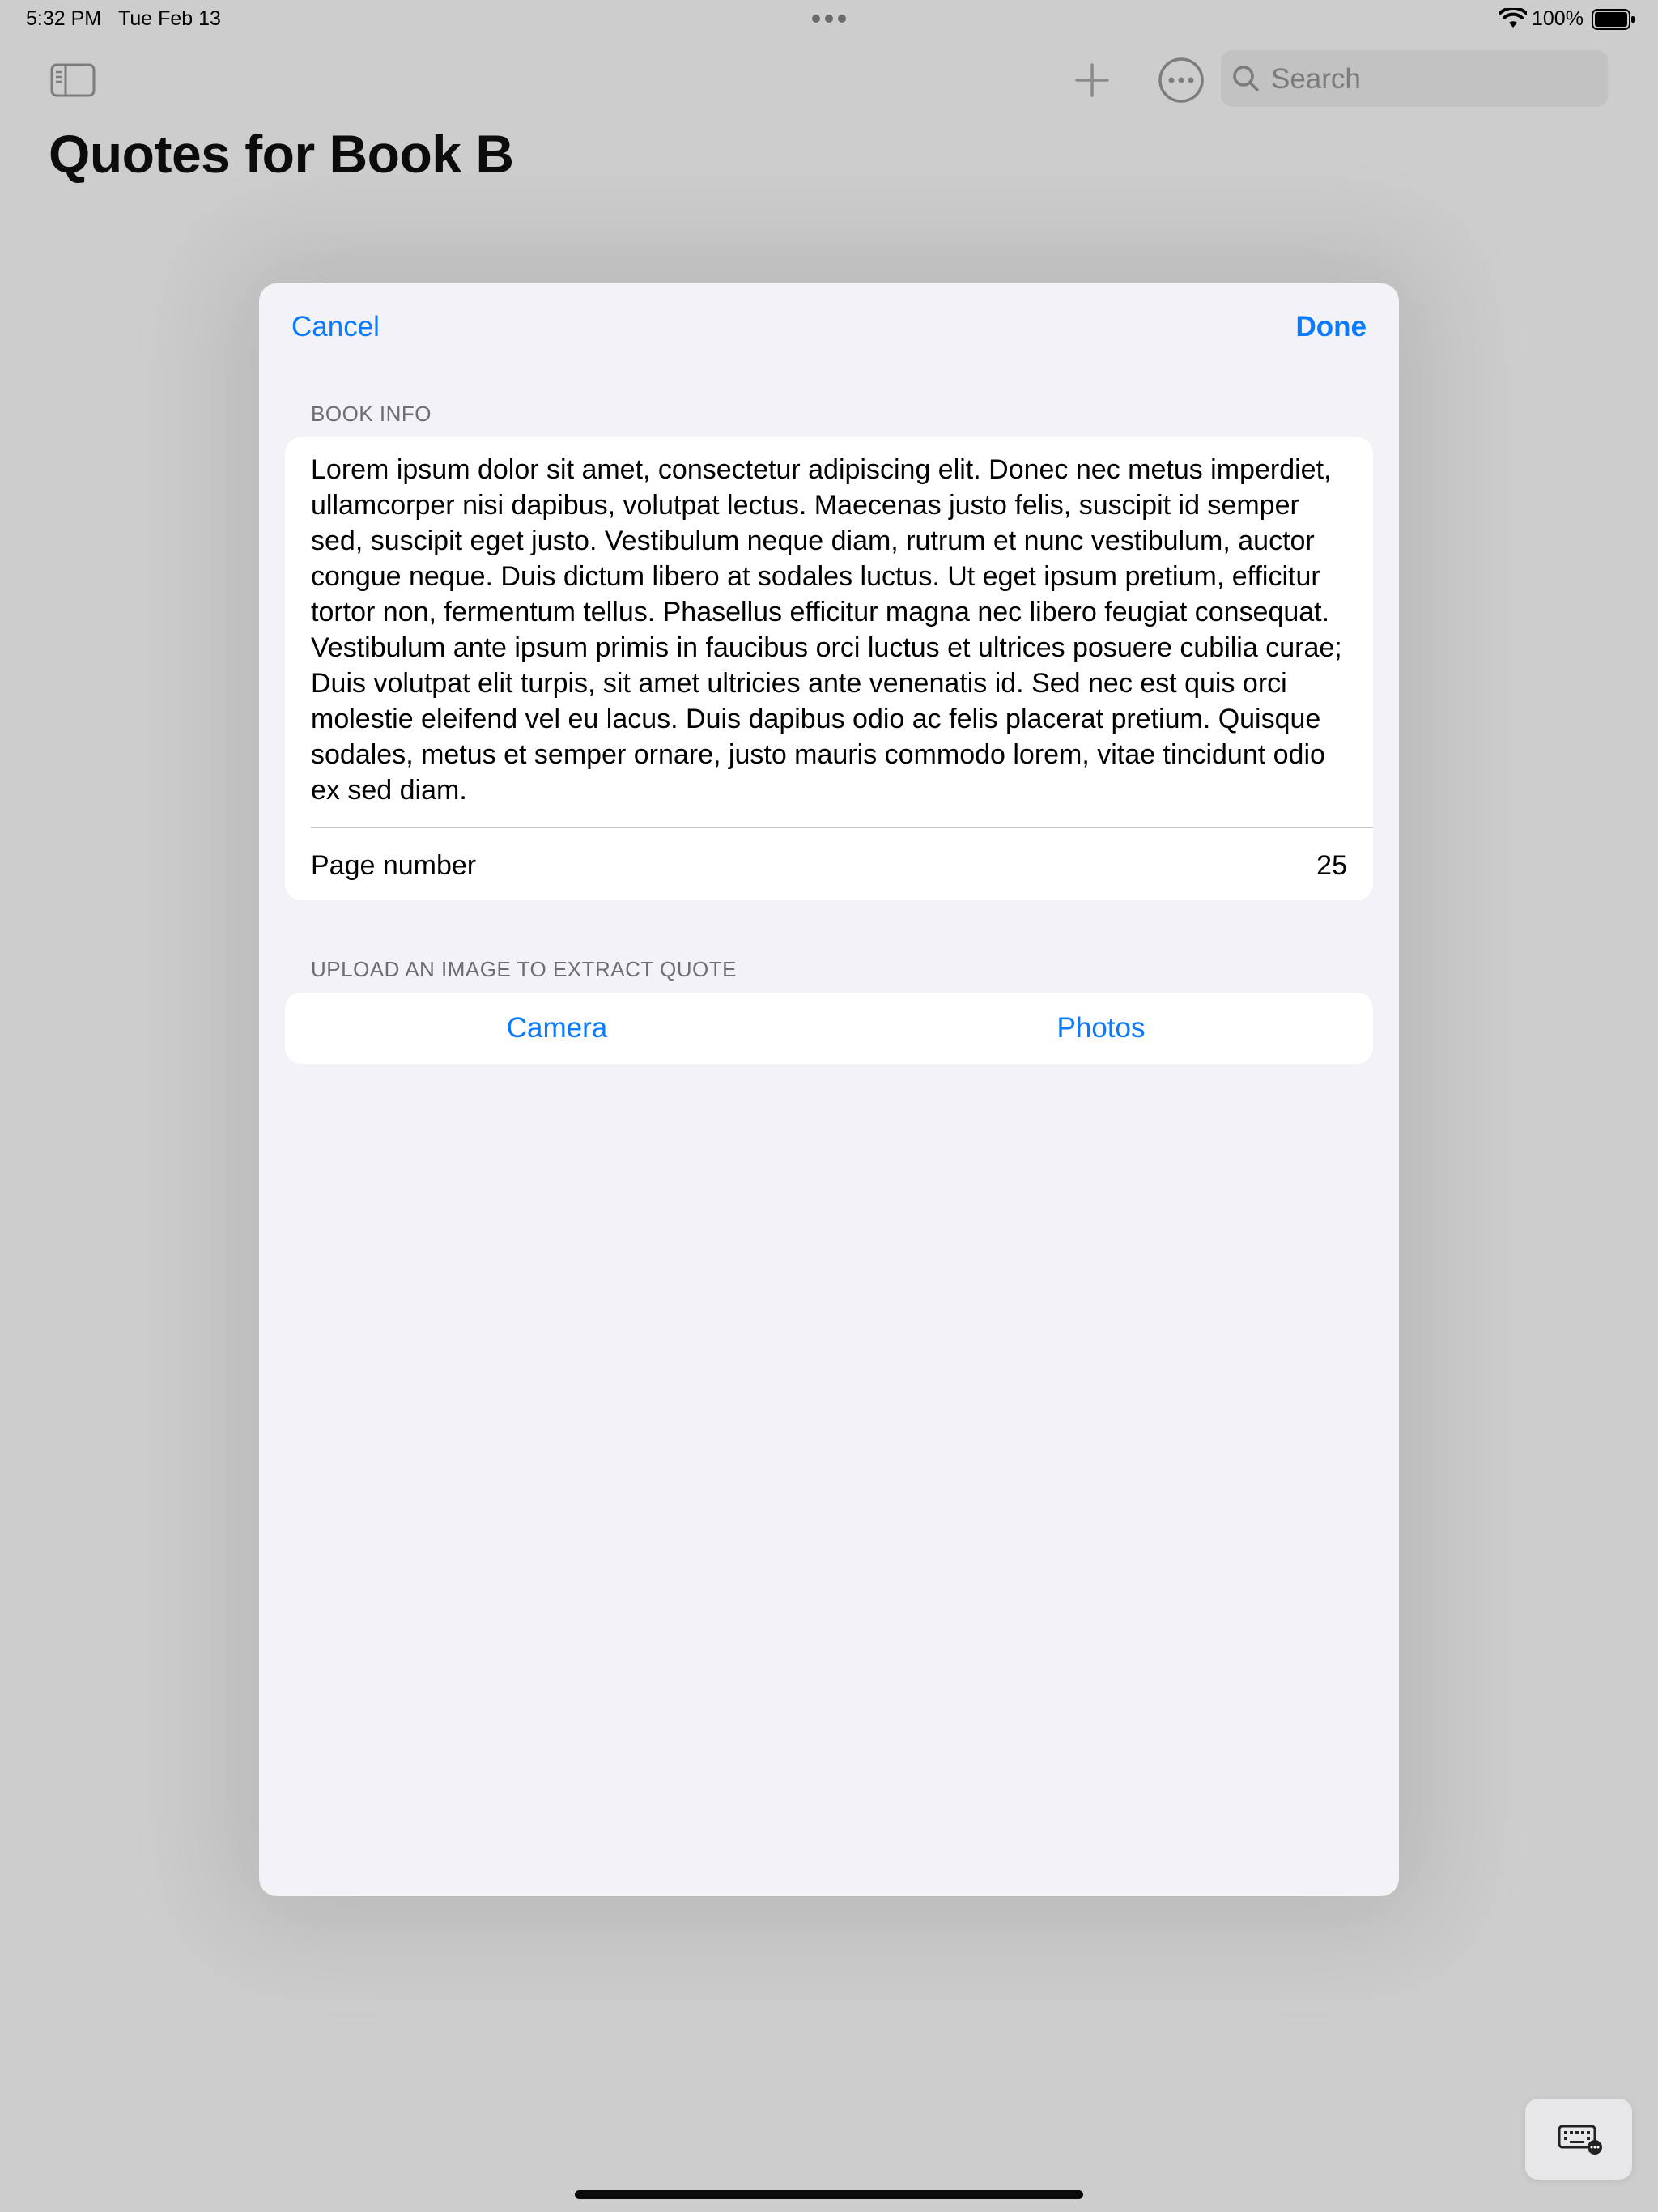  Describe the element at coordinates (169, 19) in the screenshot. I see `status-date: Tue Feb 13` at that location.